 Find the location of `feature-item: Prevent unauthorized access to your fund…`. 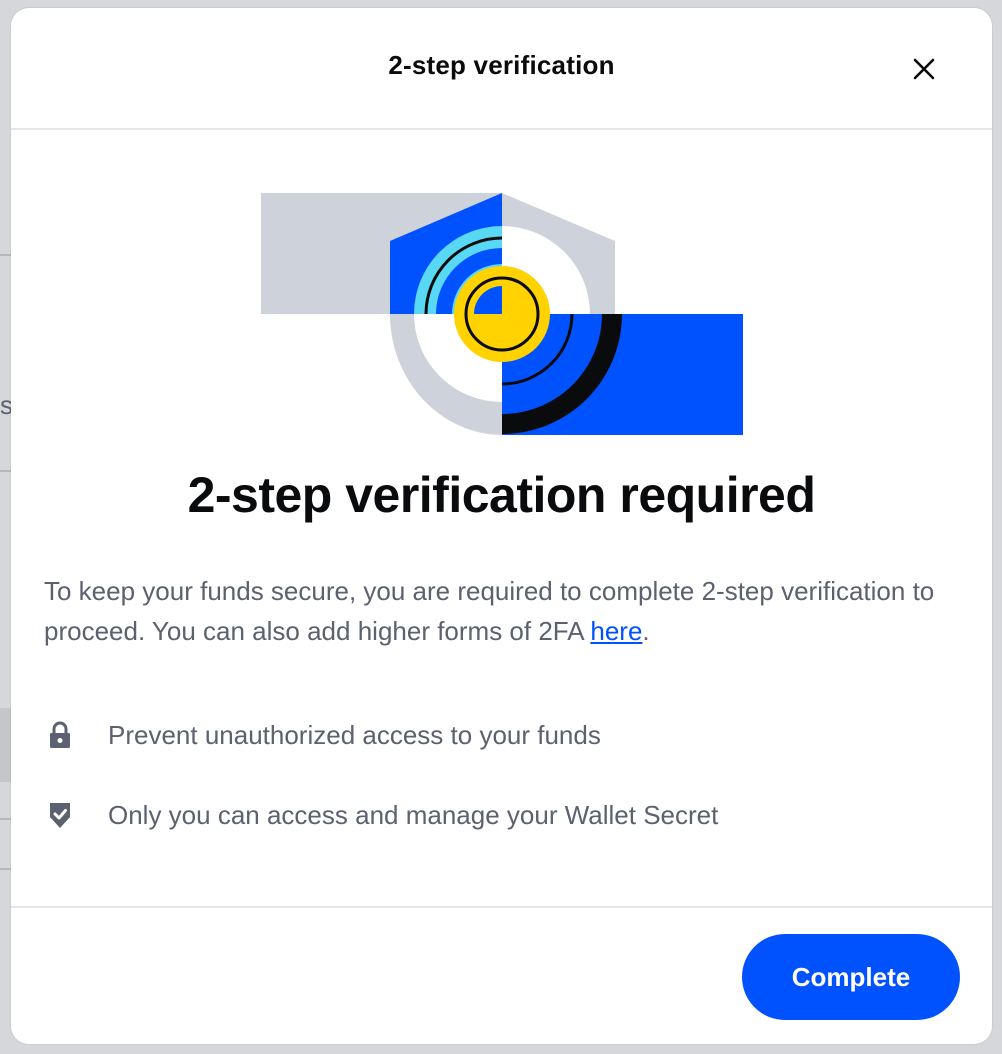

feature-item: Prevent unauthorized access to your fund… is located at coordinates (322, 735).